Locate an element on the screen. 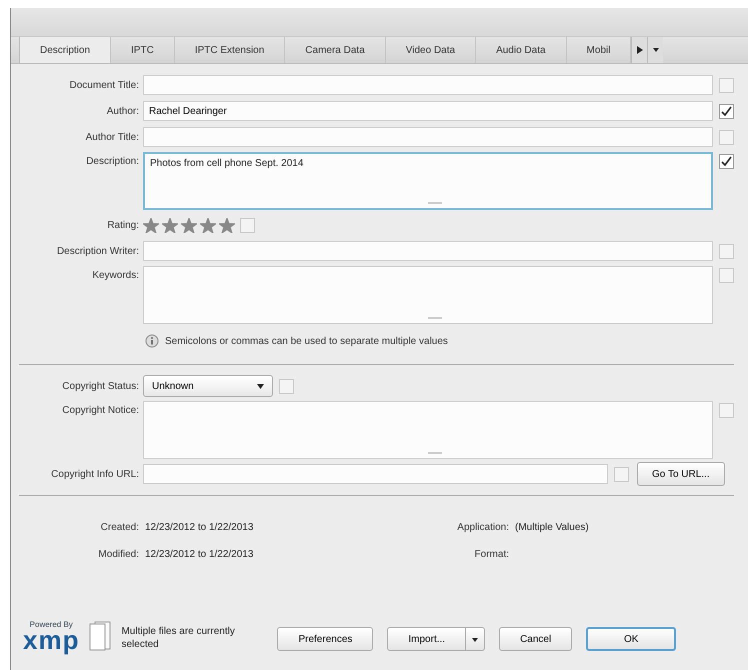 The height and width of the screenshot is (670, 748). tab: Description is located at coordinates (65, 50).